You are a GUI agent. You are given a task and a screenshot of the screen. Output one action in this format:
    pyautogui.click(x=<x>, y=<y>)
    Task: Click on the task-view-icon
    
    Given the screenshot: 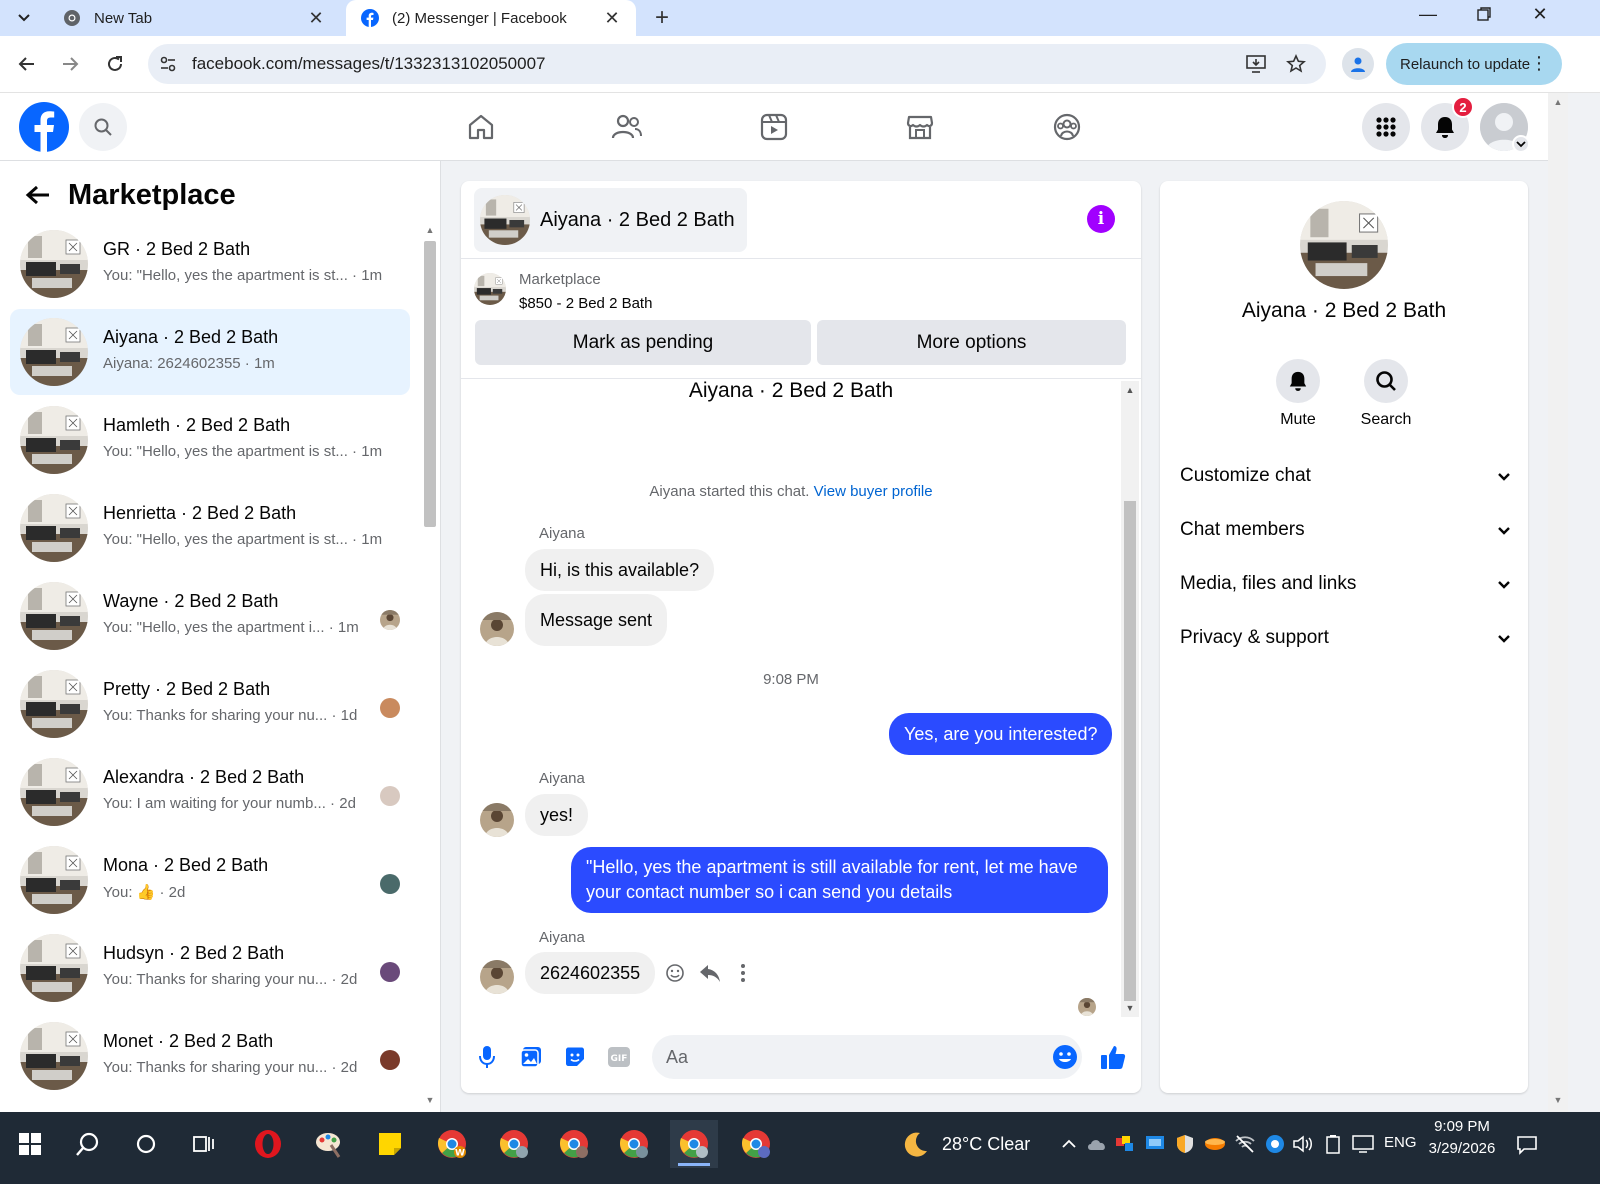 What is the action you would take?
    pyautogui.click(x=204, y=1144)
    